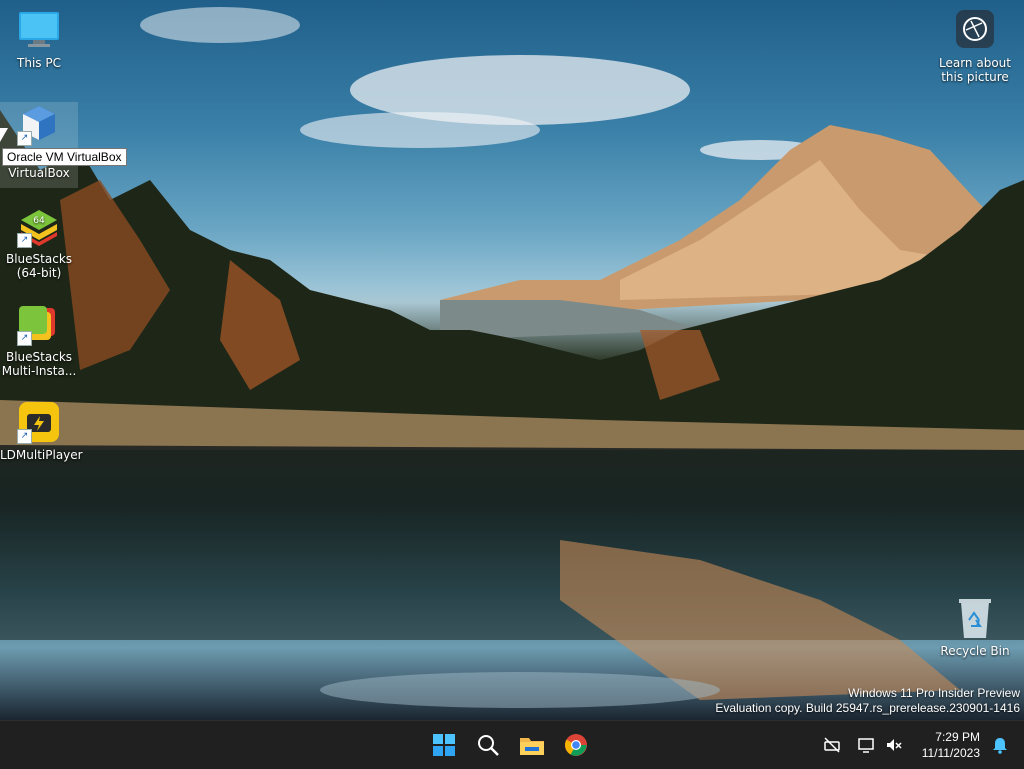  Describe the element at coordinates (975, 29) in the screenshot. I see `camera-lens-icon` at that location.